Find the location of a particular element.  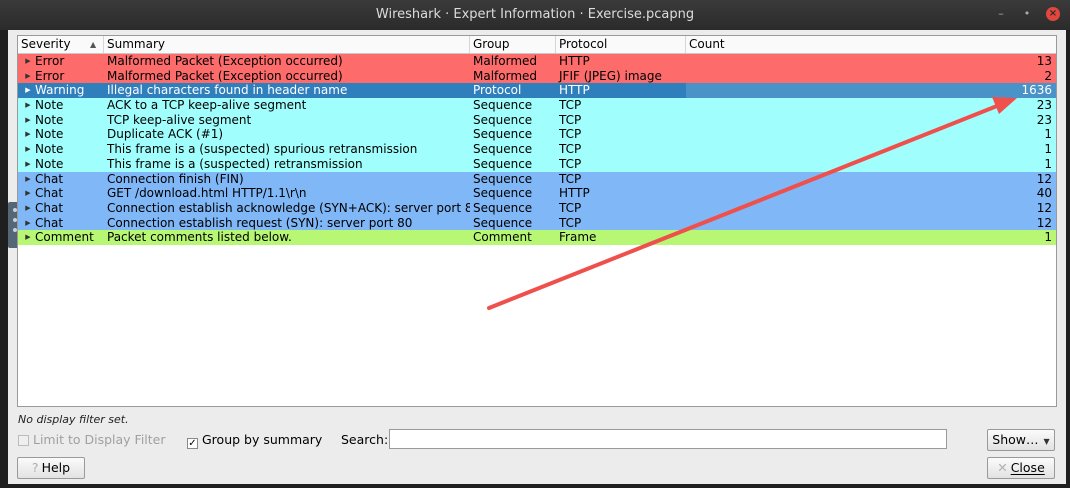

search-input is located at coordinates (668, 439).